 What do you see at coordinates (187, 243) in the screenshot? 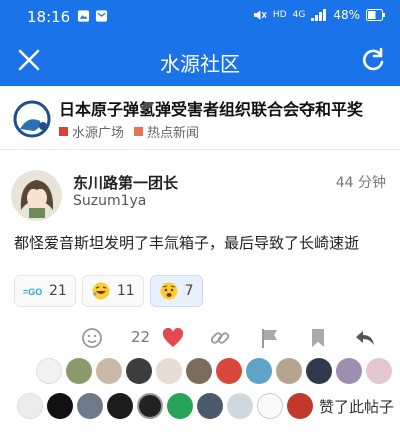
I see `post-content: 都怪爱音斯坦发明了丰氚箱子，最后导致了长崎速逝` at bounding box center [187, 243].